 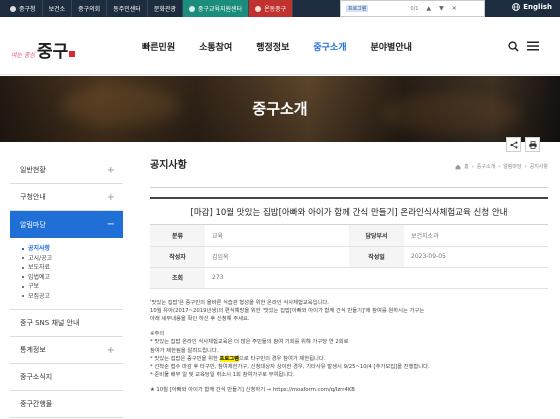 What do you see at coordinates (66, 323) in the screenshot?
I see `sidebar-item-sns: 중구 SNS 채널 안내` at bounding box center [66, 323].